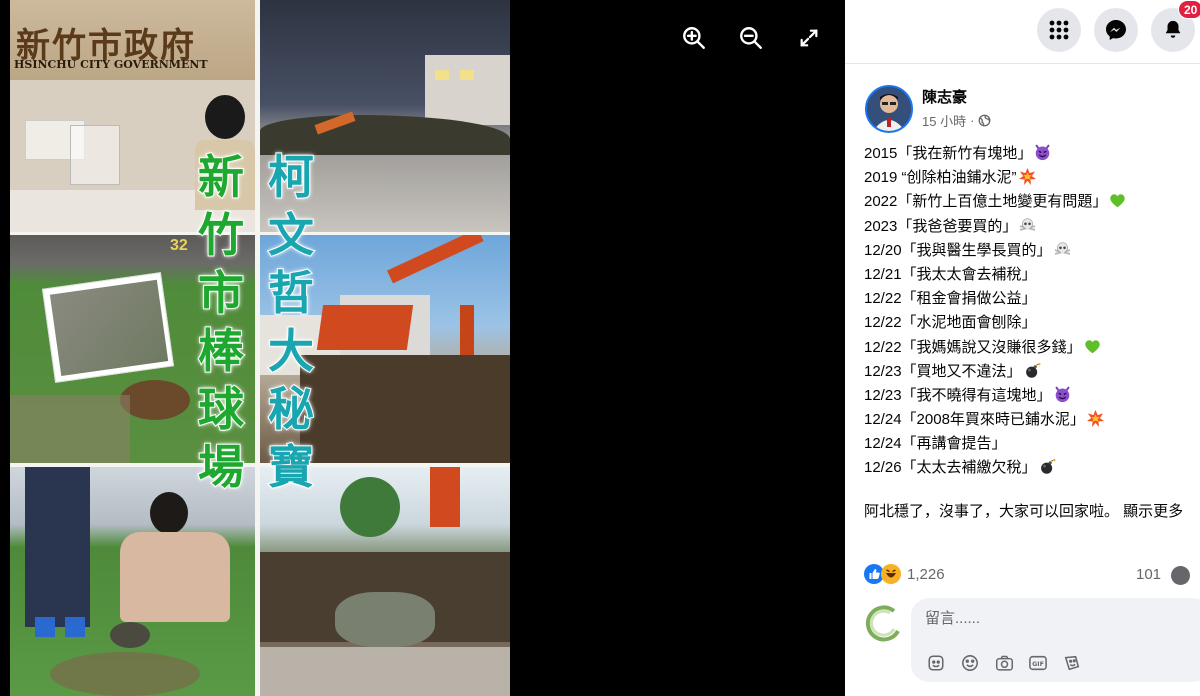 This screenshot has width=1200, height=696. I want to click on post-line: 2022「新竹上百億土地變更有問題」, so click(1032, 202).